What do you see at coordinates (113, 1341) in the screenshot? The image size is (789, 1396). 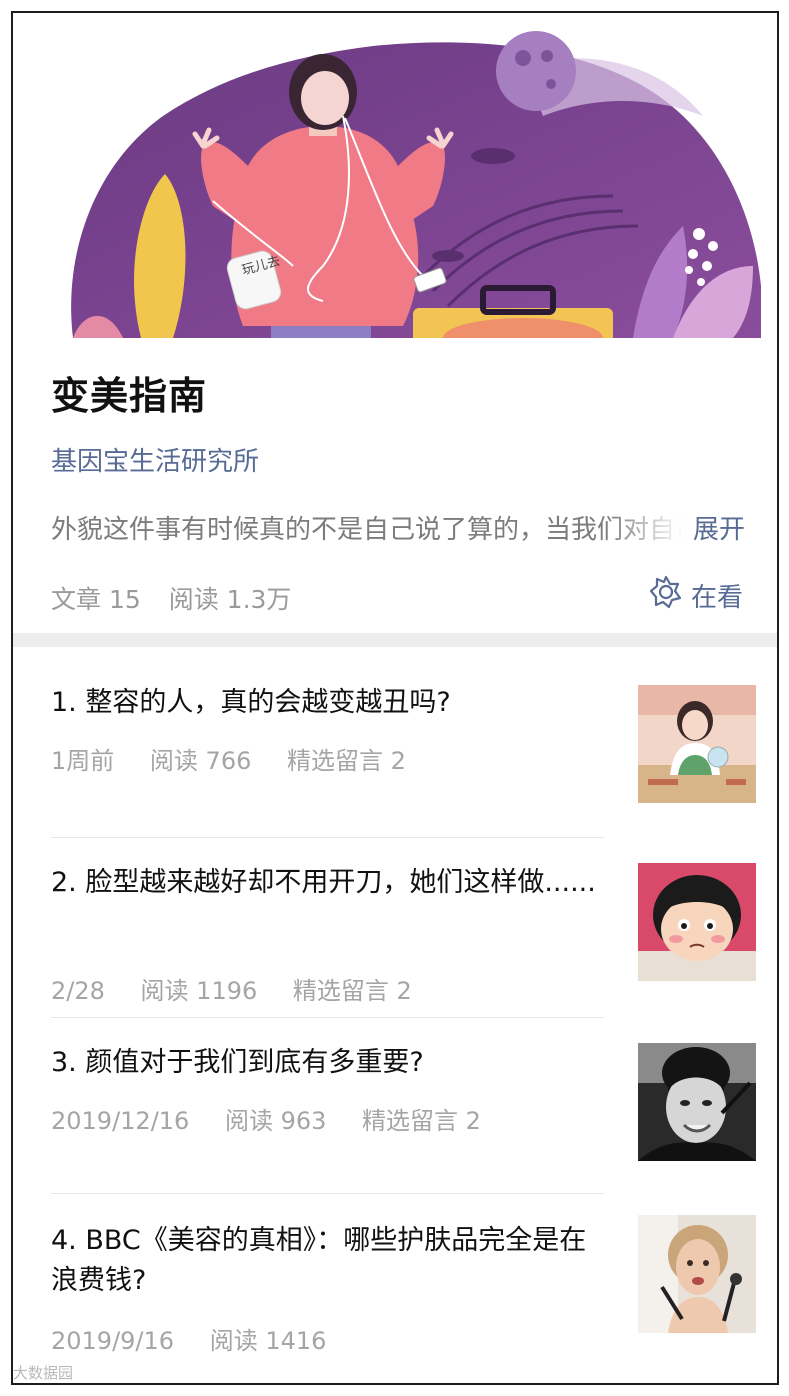 I see `article-time: 2019/9/16` at bounding box center [113, 1341].